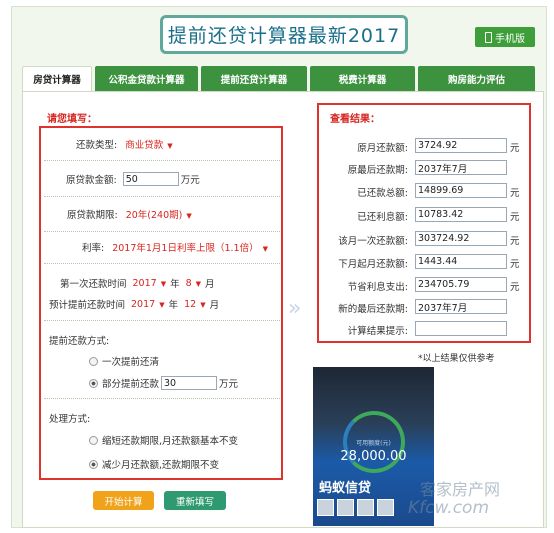 The image size is (554, 533). I want to click on result-hint, so click(461, 328).